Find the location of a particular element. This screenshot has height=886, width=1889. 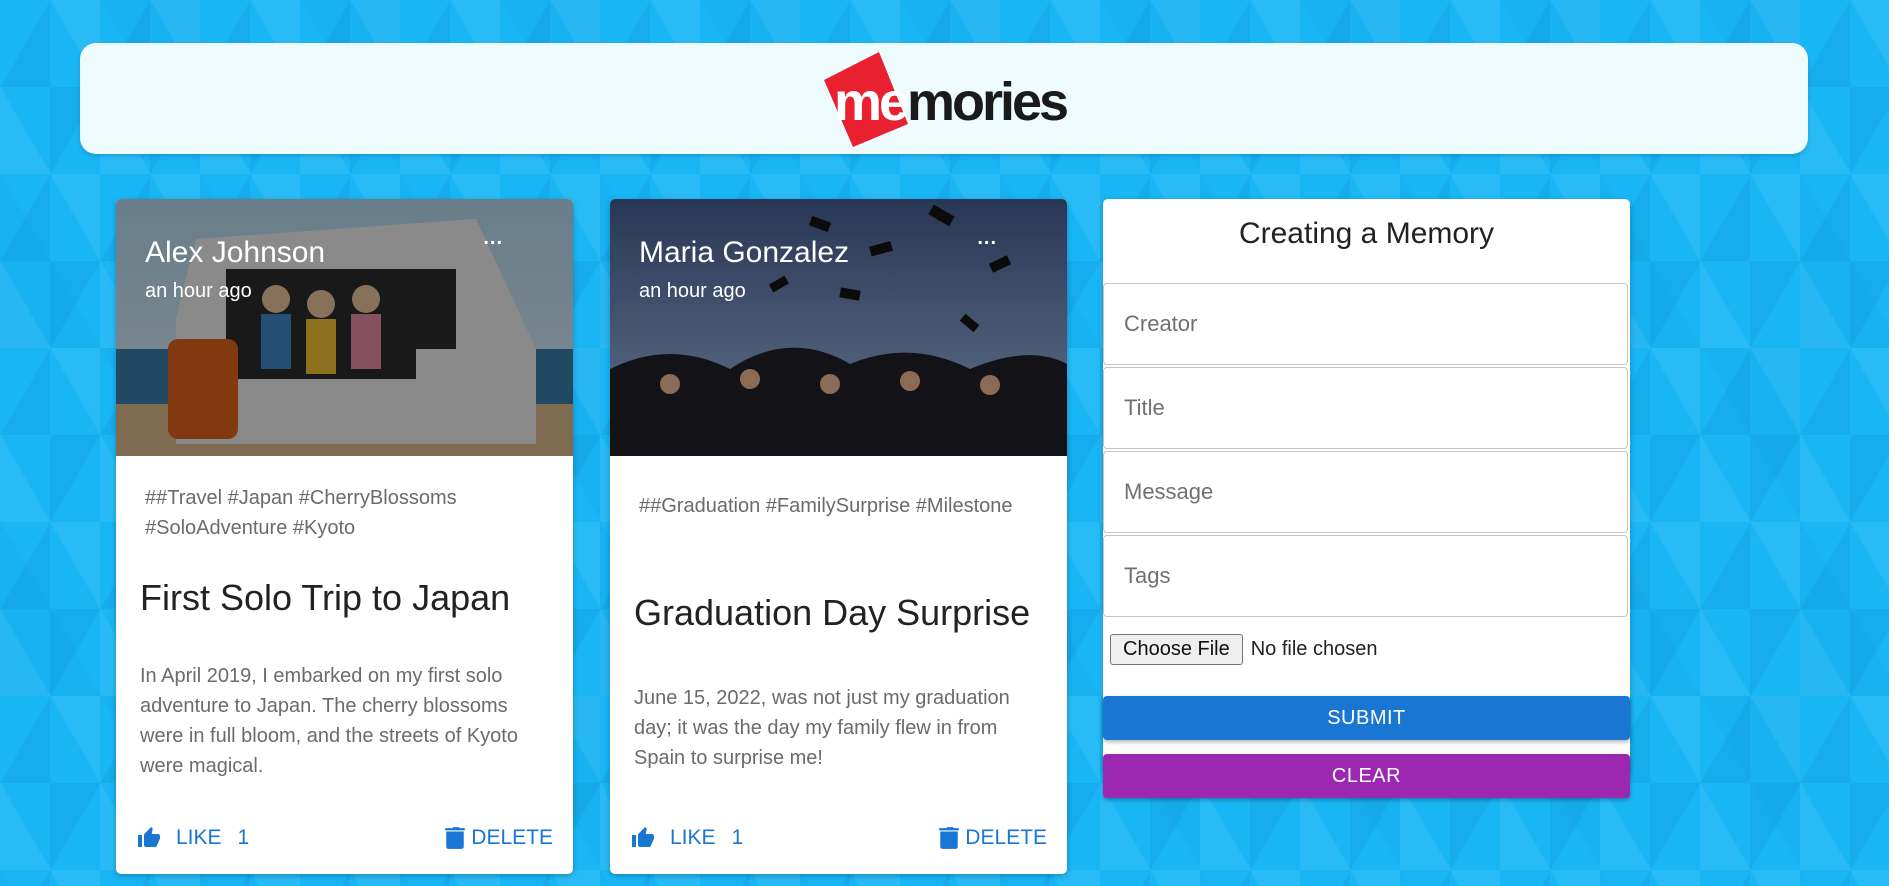

form-title: Creating a Memory is located at coordinates (1366, 233).